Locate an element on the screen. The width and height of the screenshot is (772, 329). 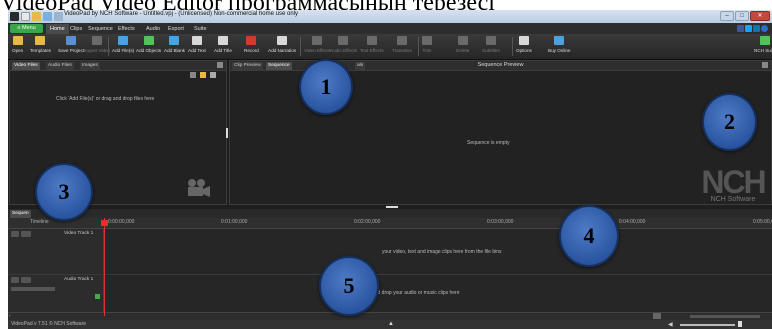
view-list-icon is located at coordinates (213, 75).